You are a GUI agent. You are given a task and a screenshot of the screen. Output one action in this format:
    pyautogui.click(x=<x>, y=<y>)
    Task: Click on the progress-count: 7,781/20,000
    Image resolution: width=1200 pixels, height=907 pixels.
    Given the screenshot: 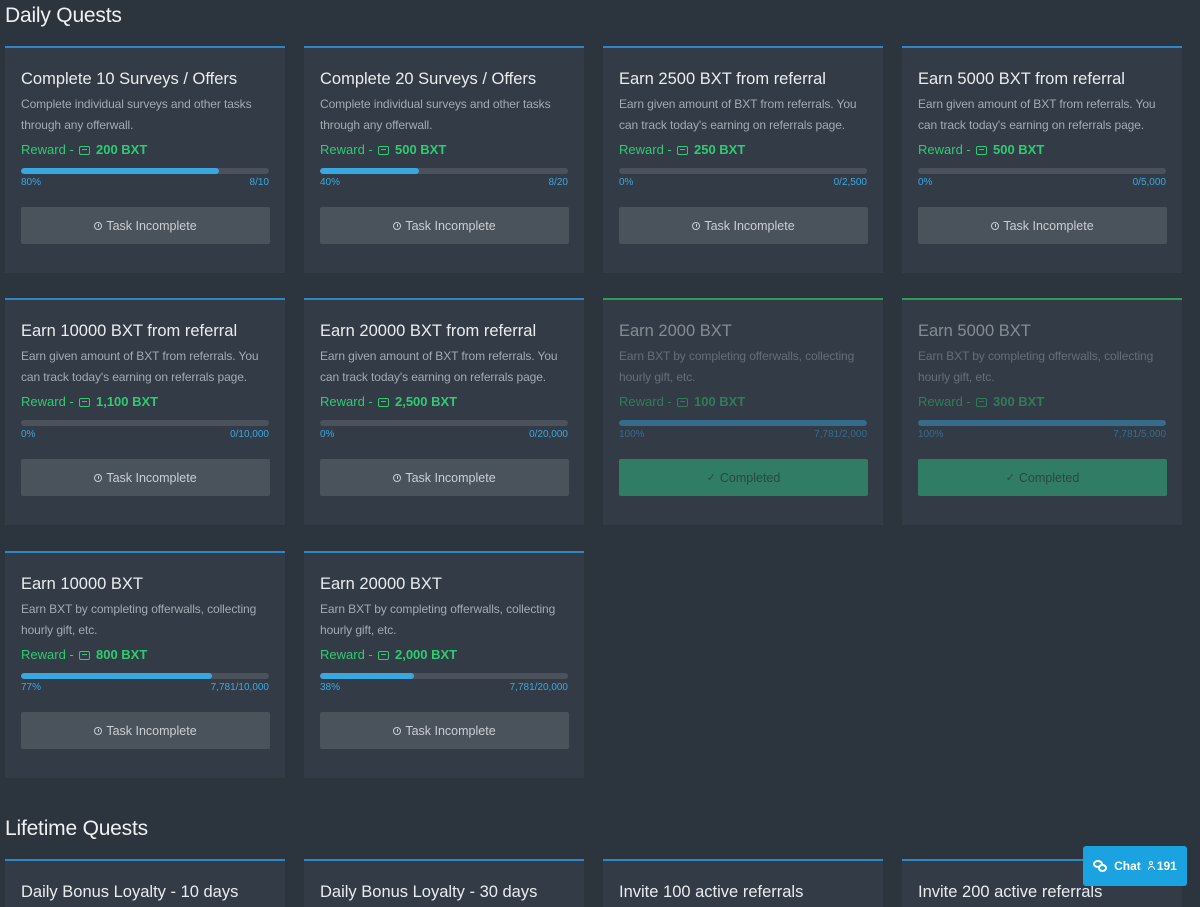 What is the action you would take?
    pyautogui.click(x=538, y=687)
    